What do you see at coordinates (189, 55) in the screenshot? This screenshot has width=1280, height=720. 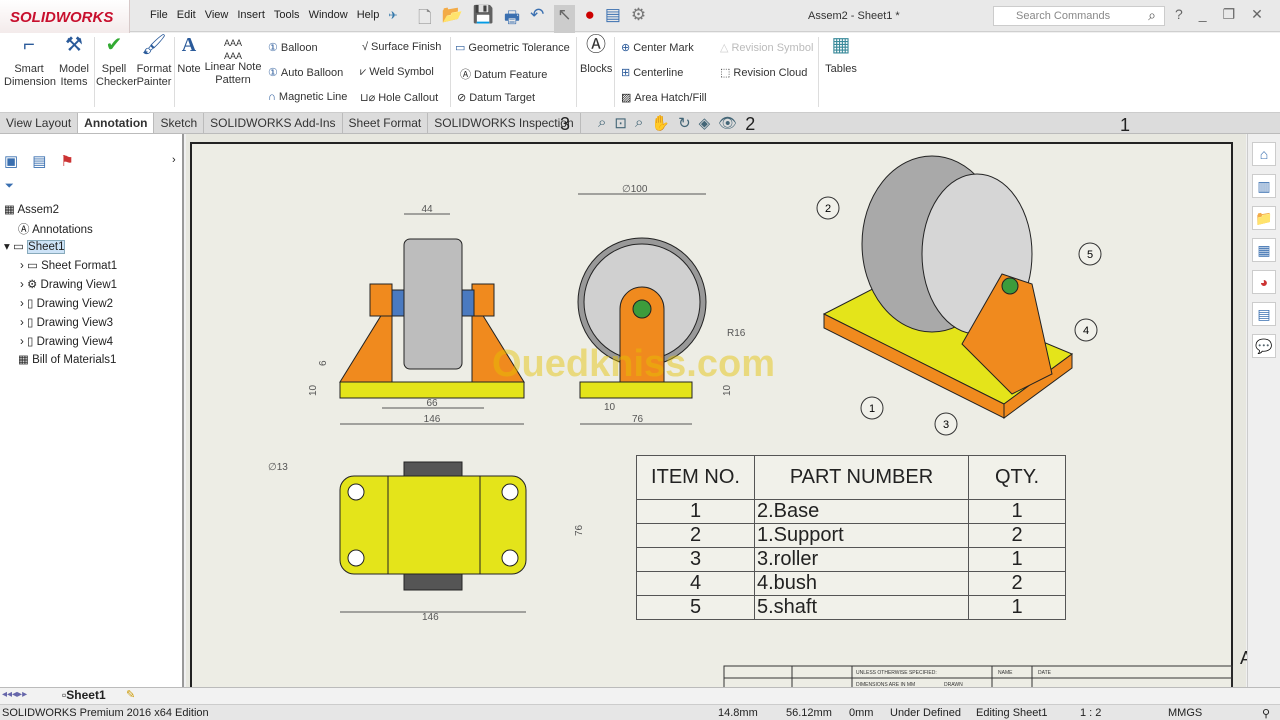 I see `note-button: A Note` at bounding box center [189, 55].